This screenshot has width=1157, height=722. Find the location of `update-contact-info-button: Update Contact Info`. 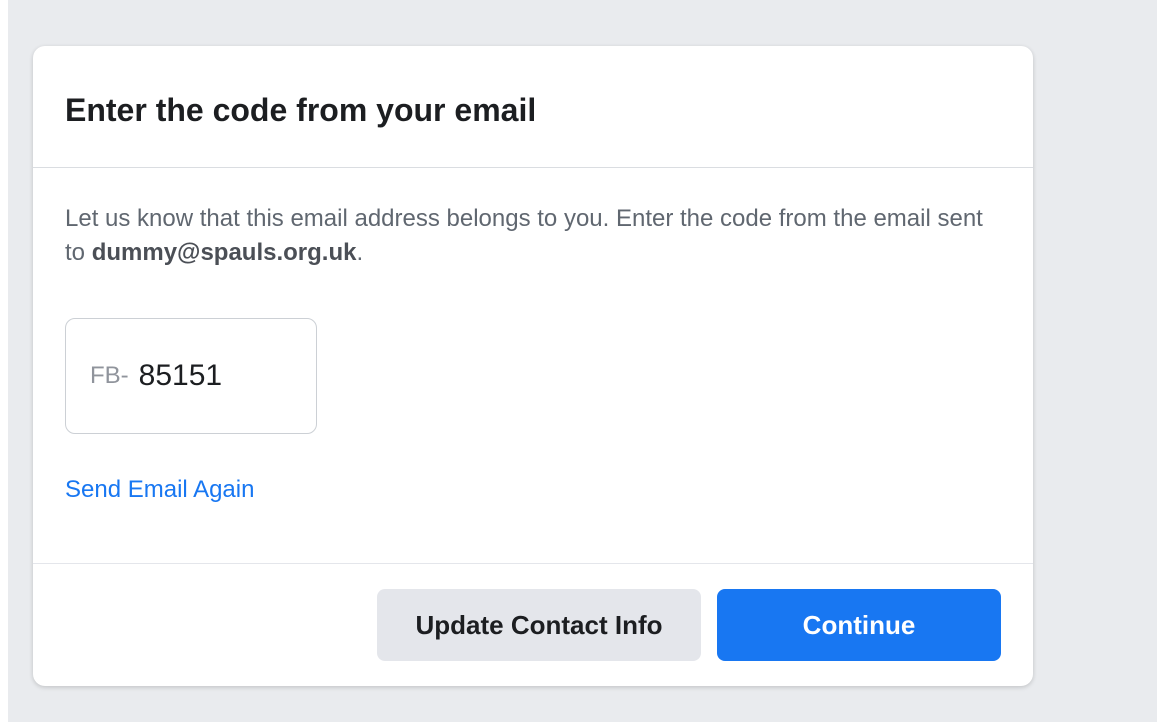

update-contact-info-button: Update Contact Info is located at coordinates (539, 625).